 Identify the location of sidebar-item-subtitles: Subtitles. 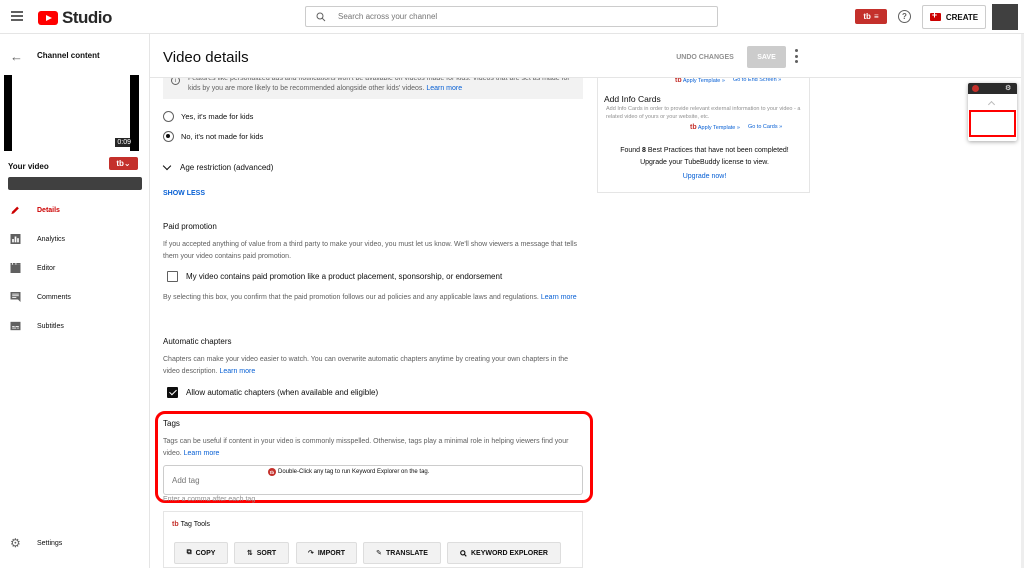
(75, 326).